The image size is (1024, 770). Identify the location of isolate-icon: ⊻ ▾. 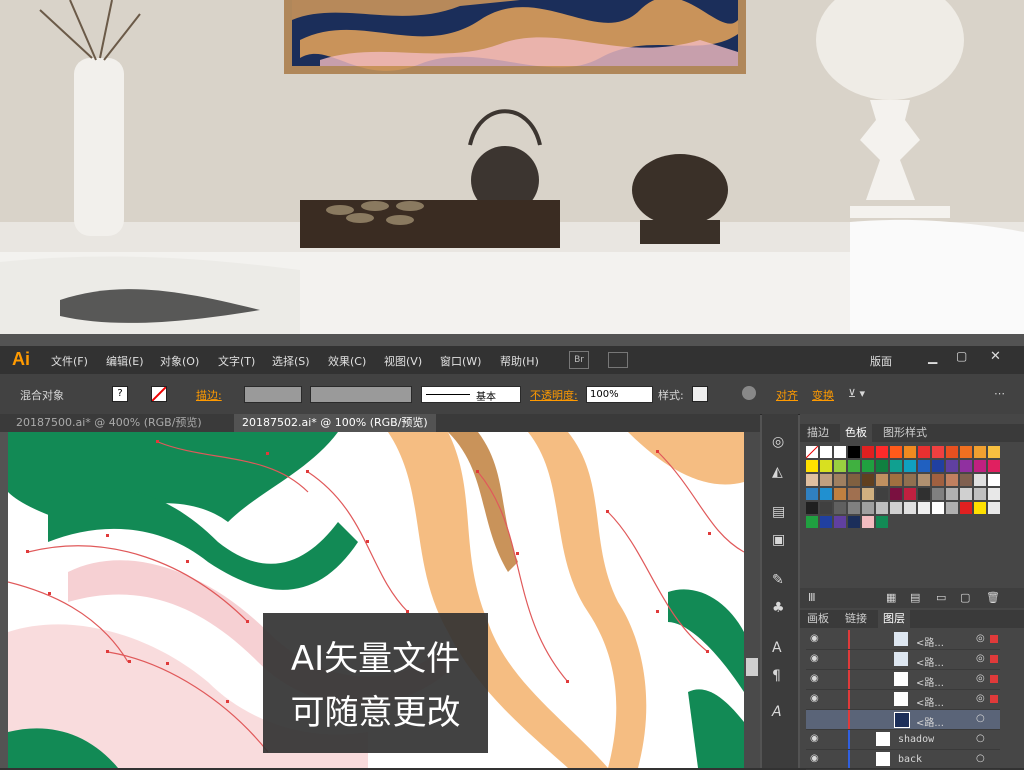
(856, 393).